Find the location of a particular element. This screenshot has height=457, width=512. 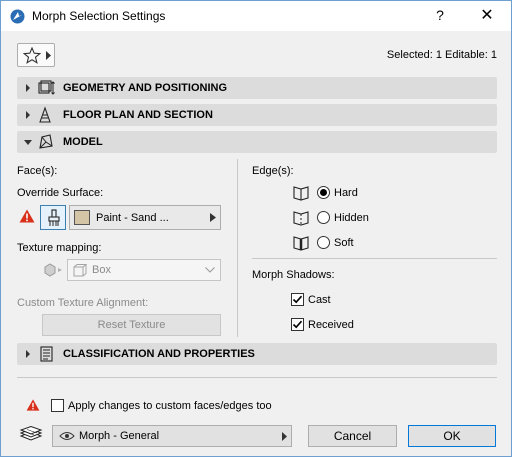

section-classification: CLASSIFICATION AND PROPERTIES is located at coordinates (257, 354).